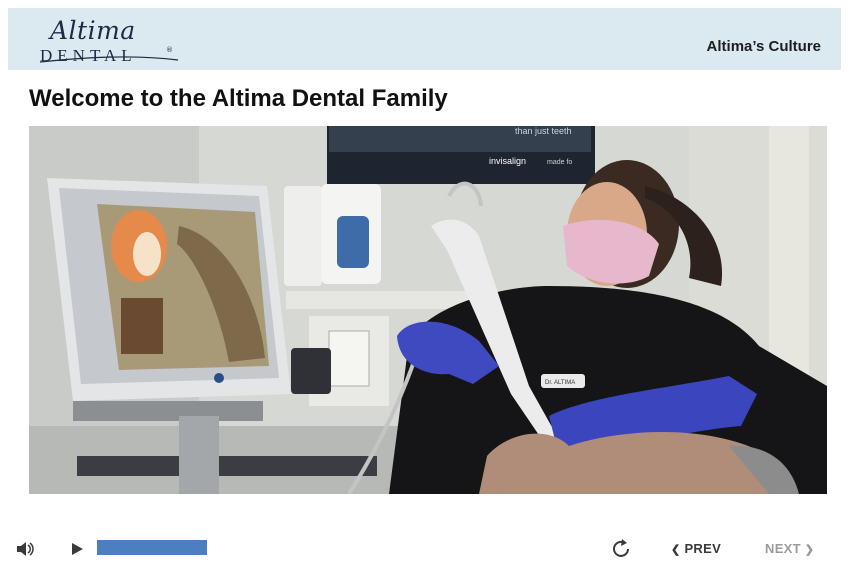  I want to click on prev-label: PREV, so click(703, 548).